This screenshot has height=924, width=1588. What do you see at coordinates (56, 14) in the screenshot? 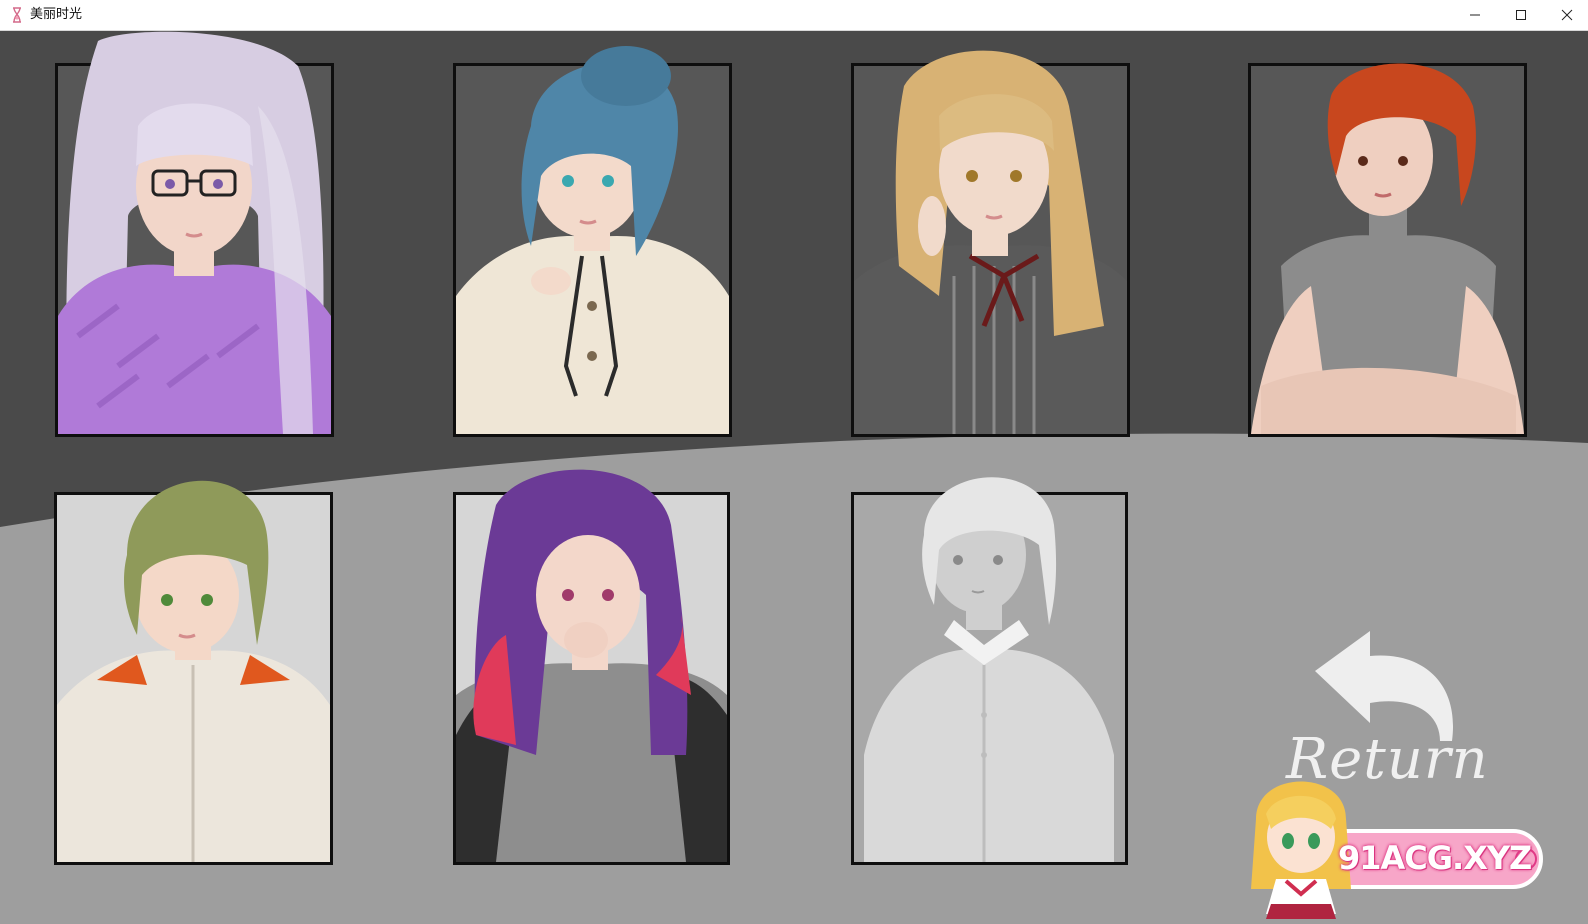
I see `window-title: 美丽时光` at bounding box center [56, 14].